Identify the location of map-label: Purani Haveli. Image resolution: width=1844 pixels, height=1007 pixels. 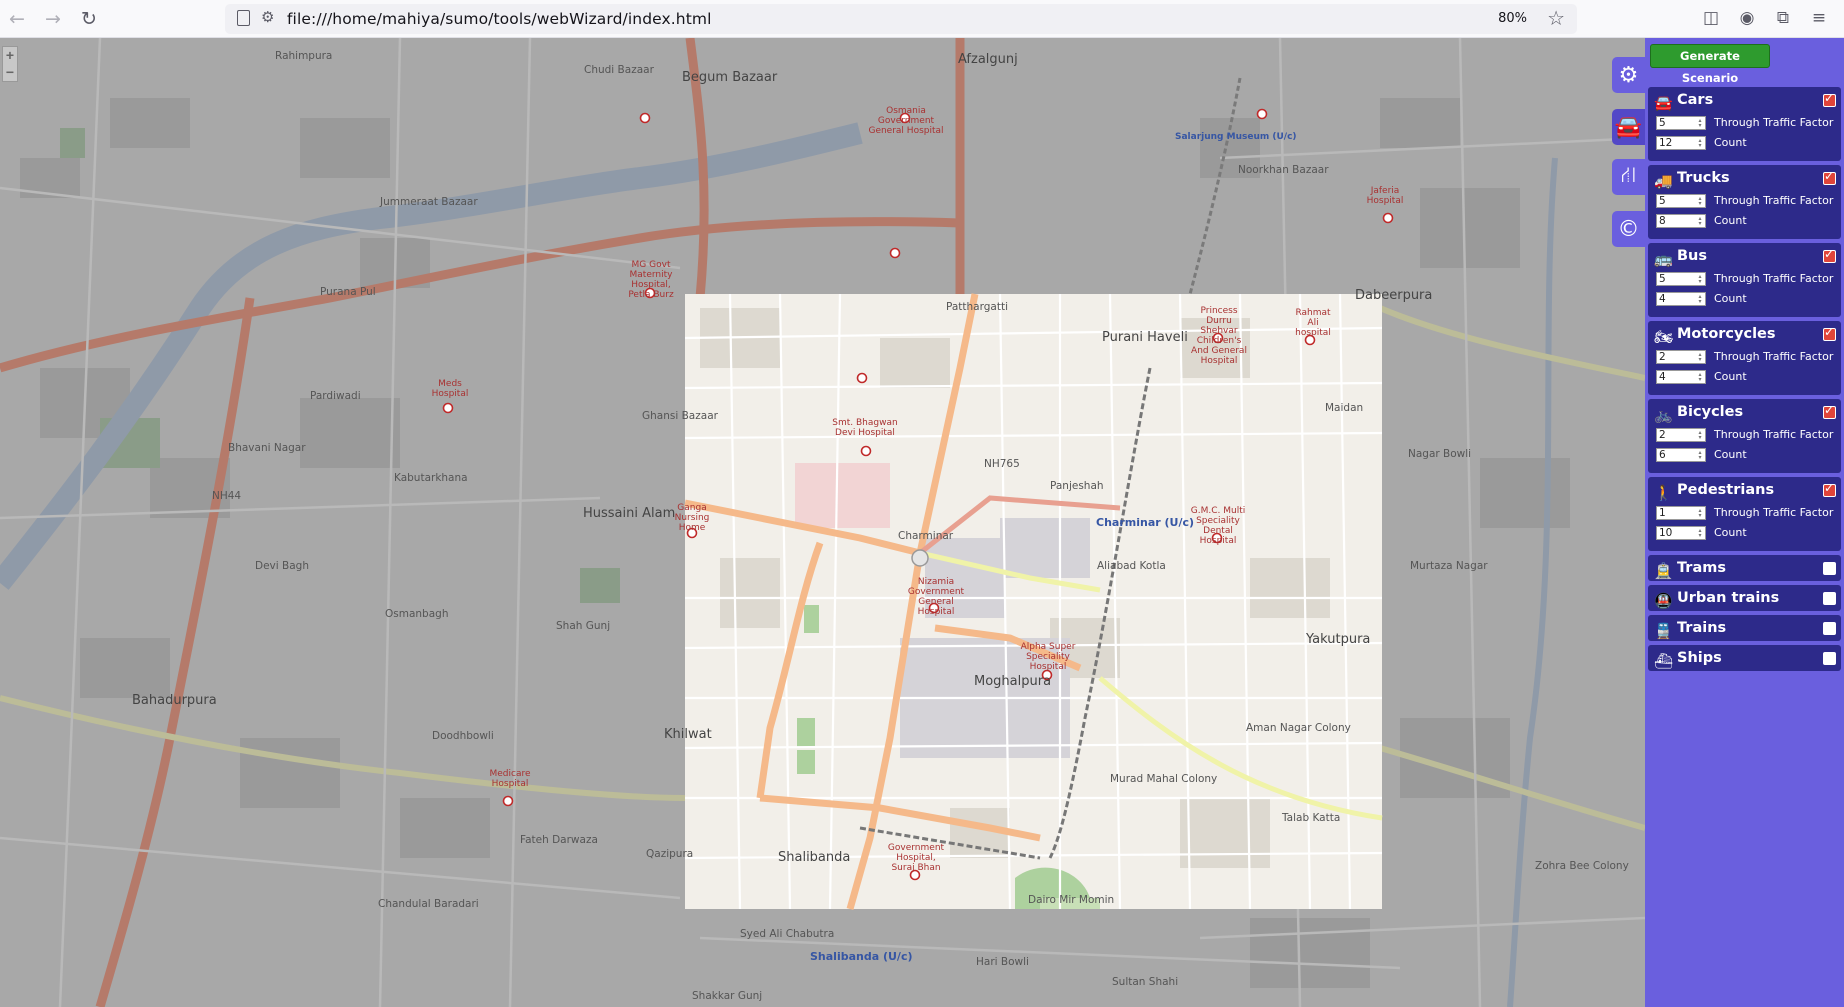
(1145, 337).